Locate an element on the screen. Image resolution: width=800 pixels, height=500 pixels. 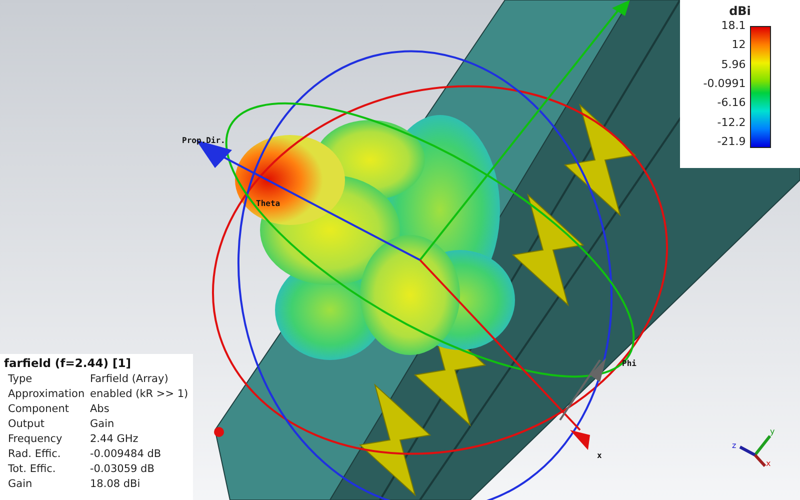
property-value: 18.08 dBi is located at coordinates (116, 484).